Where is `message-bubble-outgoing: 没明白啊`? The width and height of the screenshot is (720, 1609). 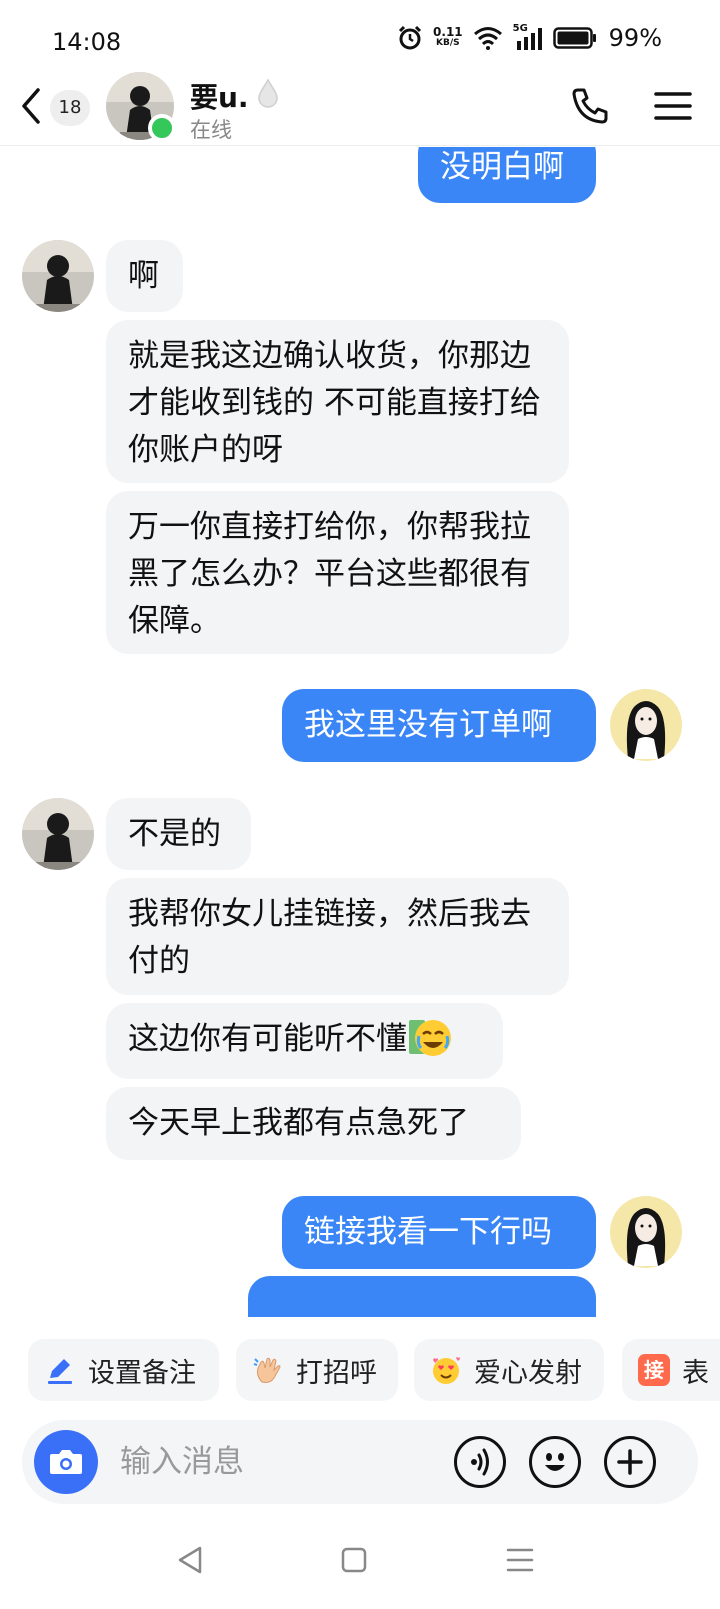
message-bubble-outgoing: 没明白啊 is located at coordinates (507, 175).